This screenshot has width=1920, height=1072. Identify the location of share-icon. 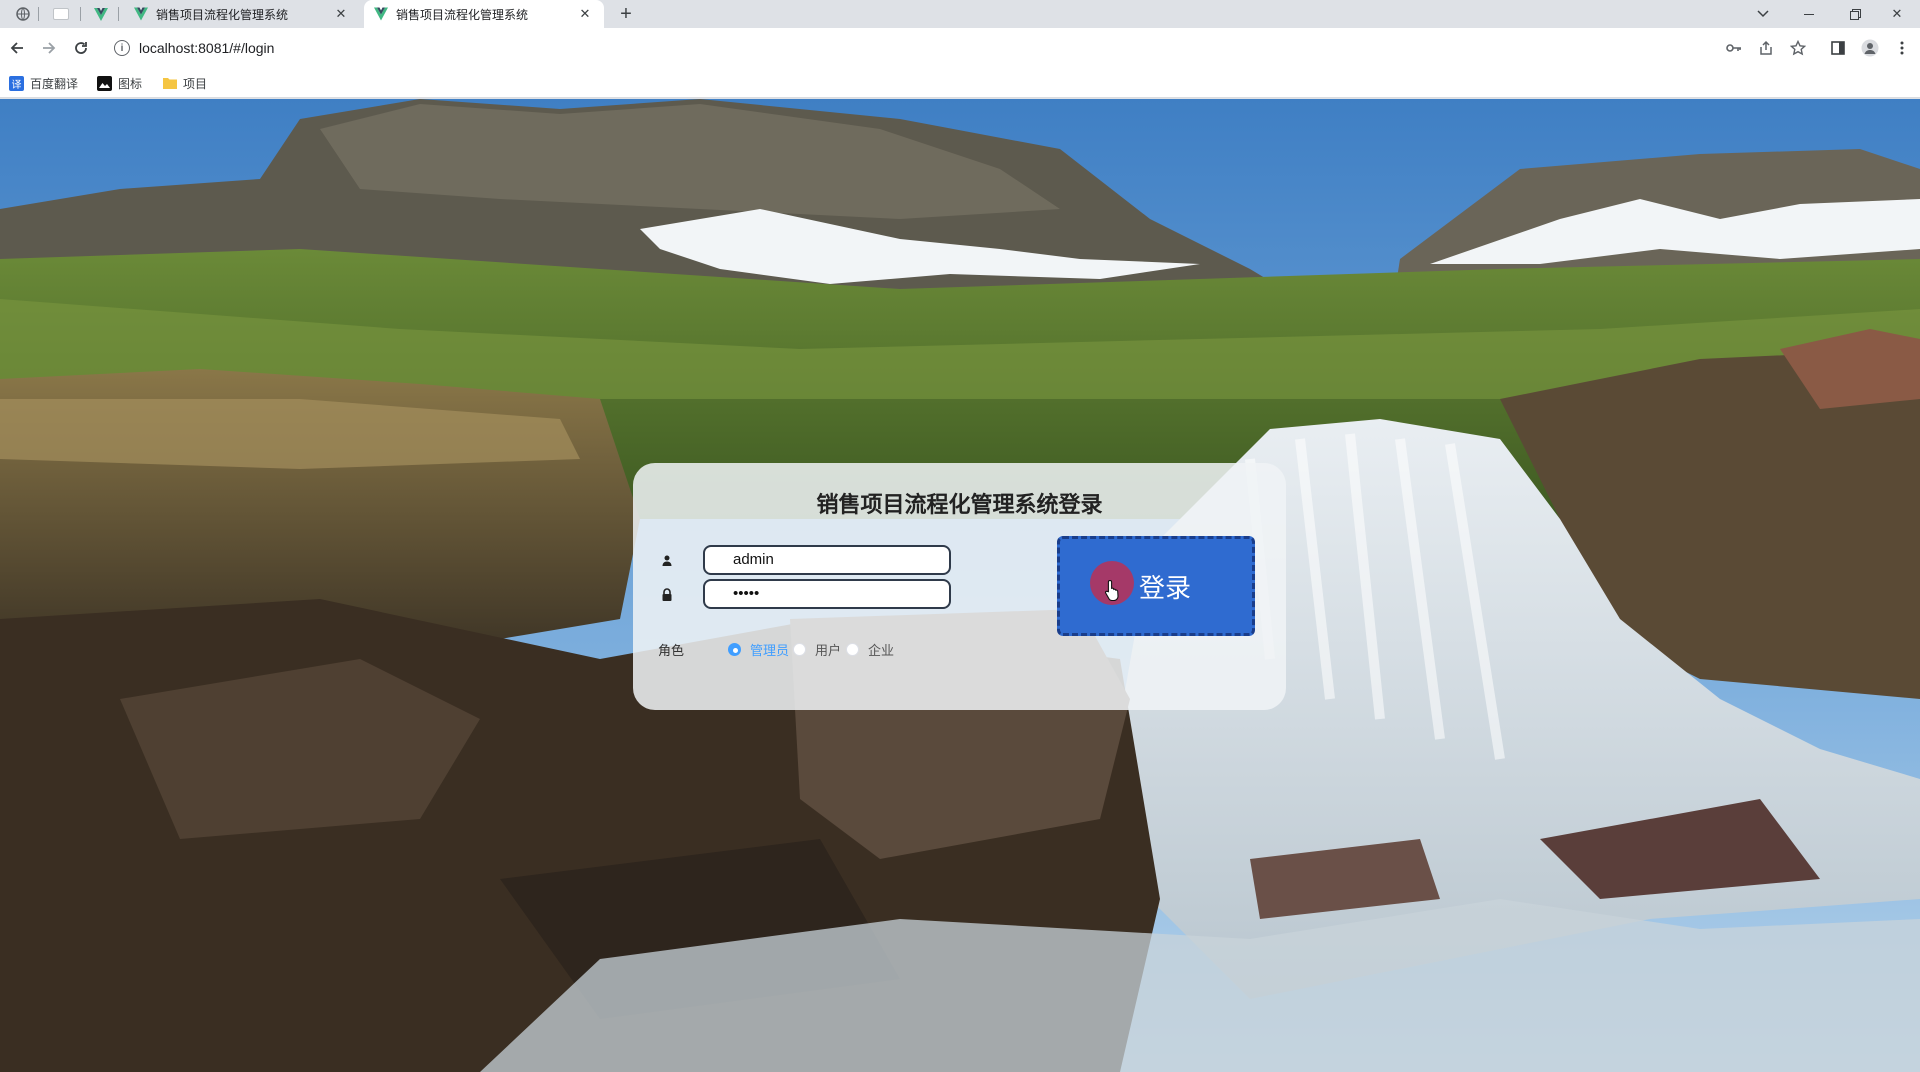
(1766, 48).